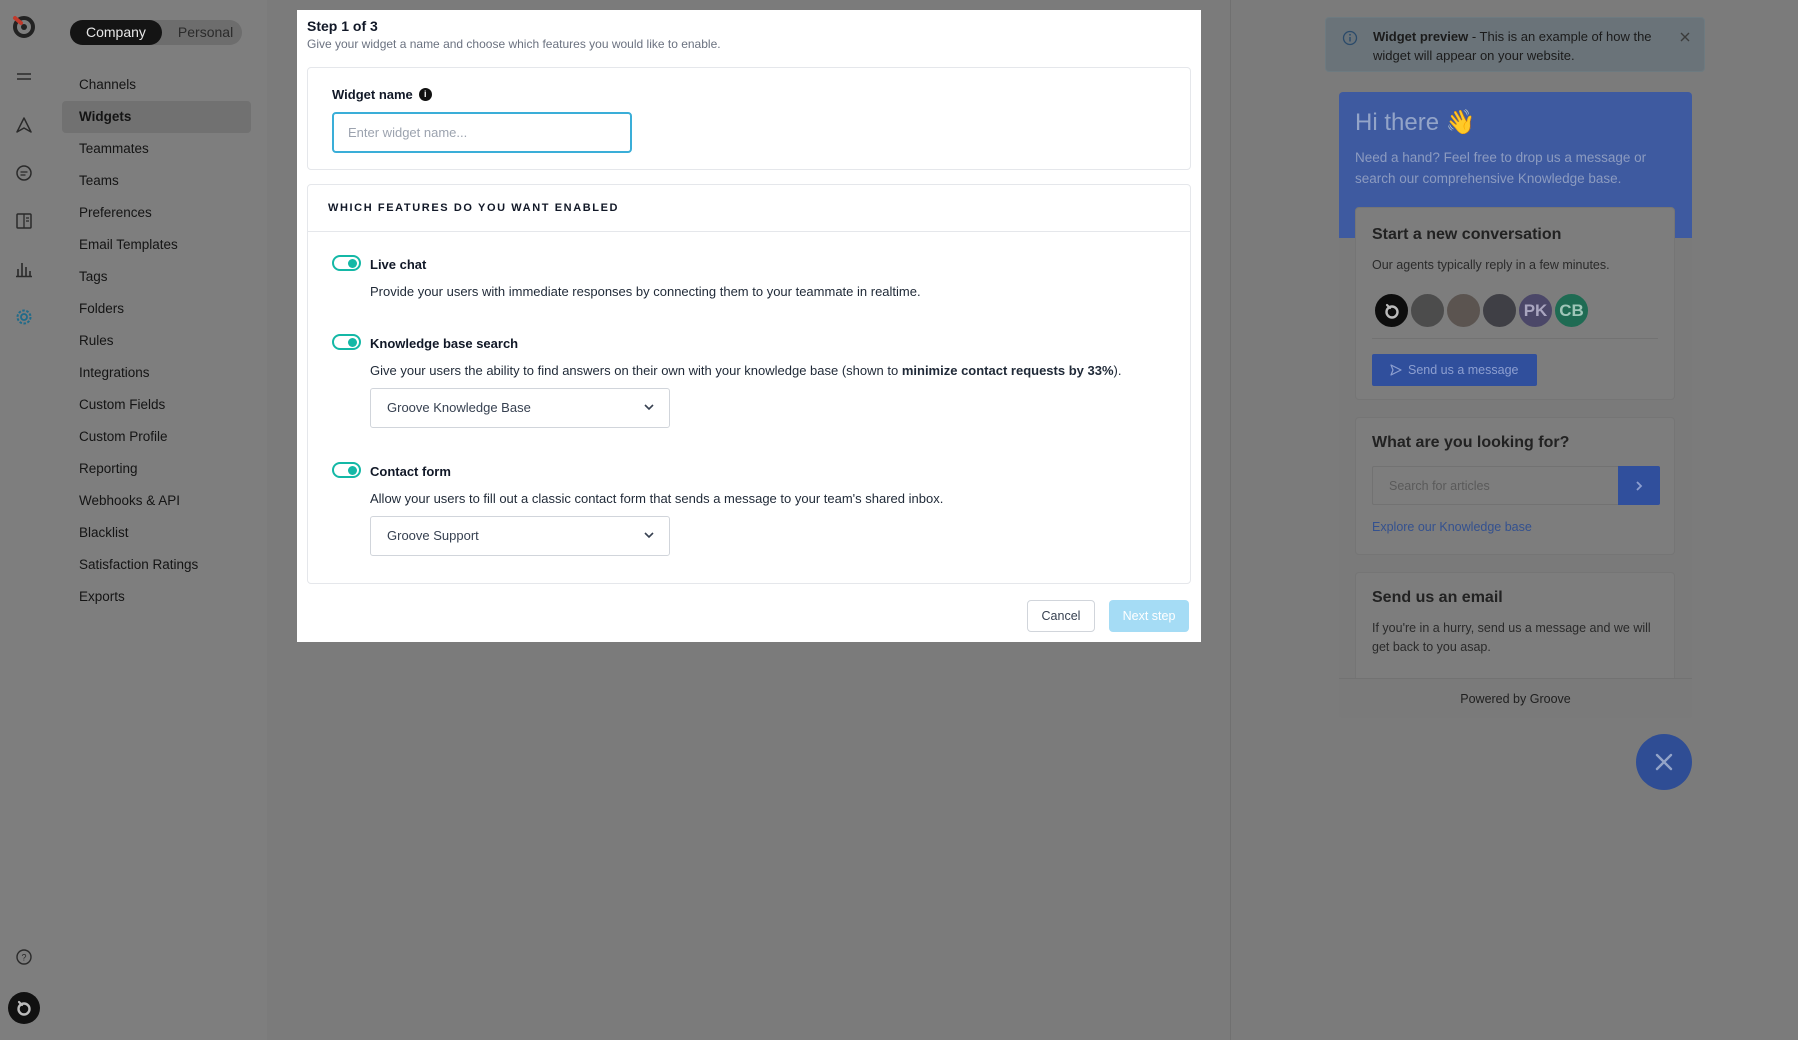 The height and width of the screenshot is (1040, 1798). I want to click on tab-personal: Personal, so click(205, 32).